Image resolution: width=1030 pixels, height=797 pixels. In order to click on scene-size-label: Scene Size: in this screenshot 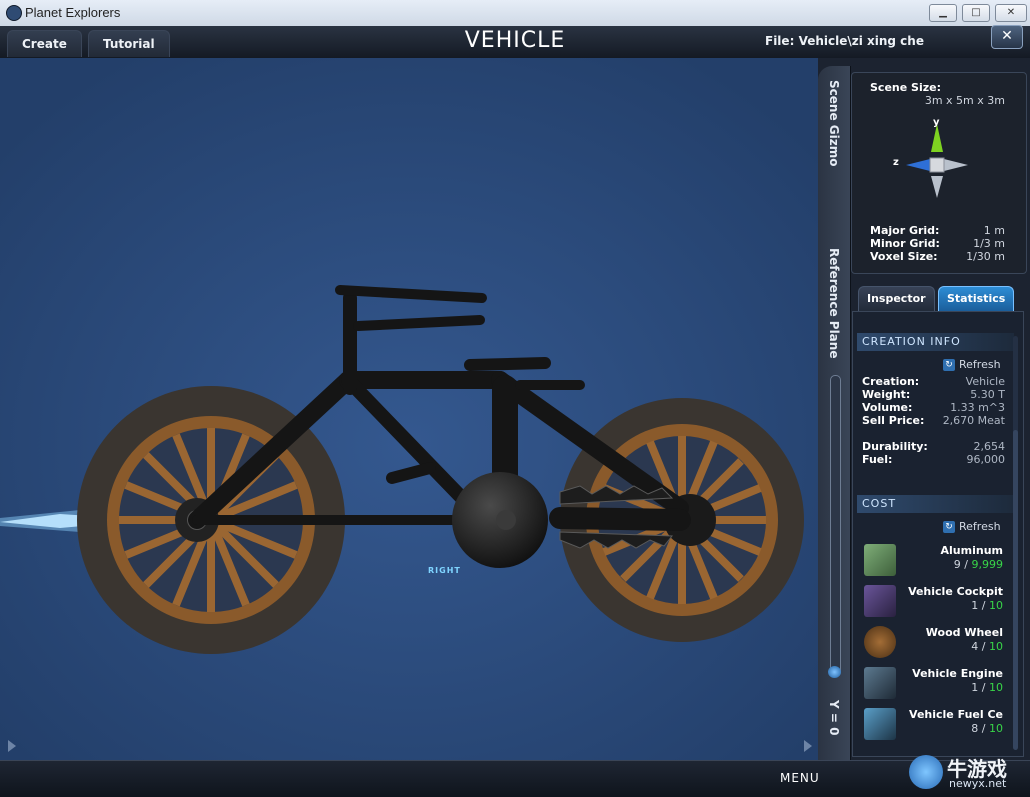, I will do `click(905, 87)`.